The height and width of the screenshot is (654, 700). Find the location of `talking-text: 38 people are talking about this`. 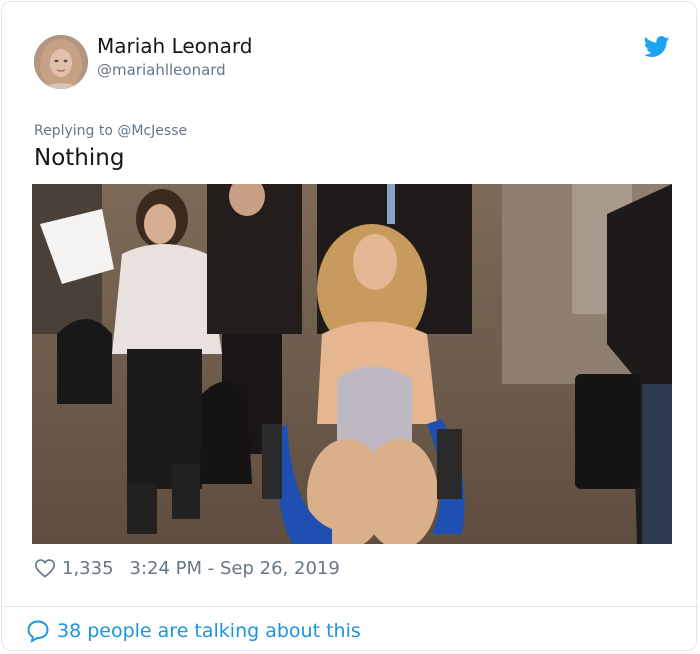

talking-text: 38 people are talking about this is located at coordinates (209, 631).